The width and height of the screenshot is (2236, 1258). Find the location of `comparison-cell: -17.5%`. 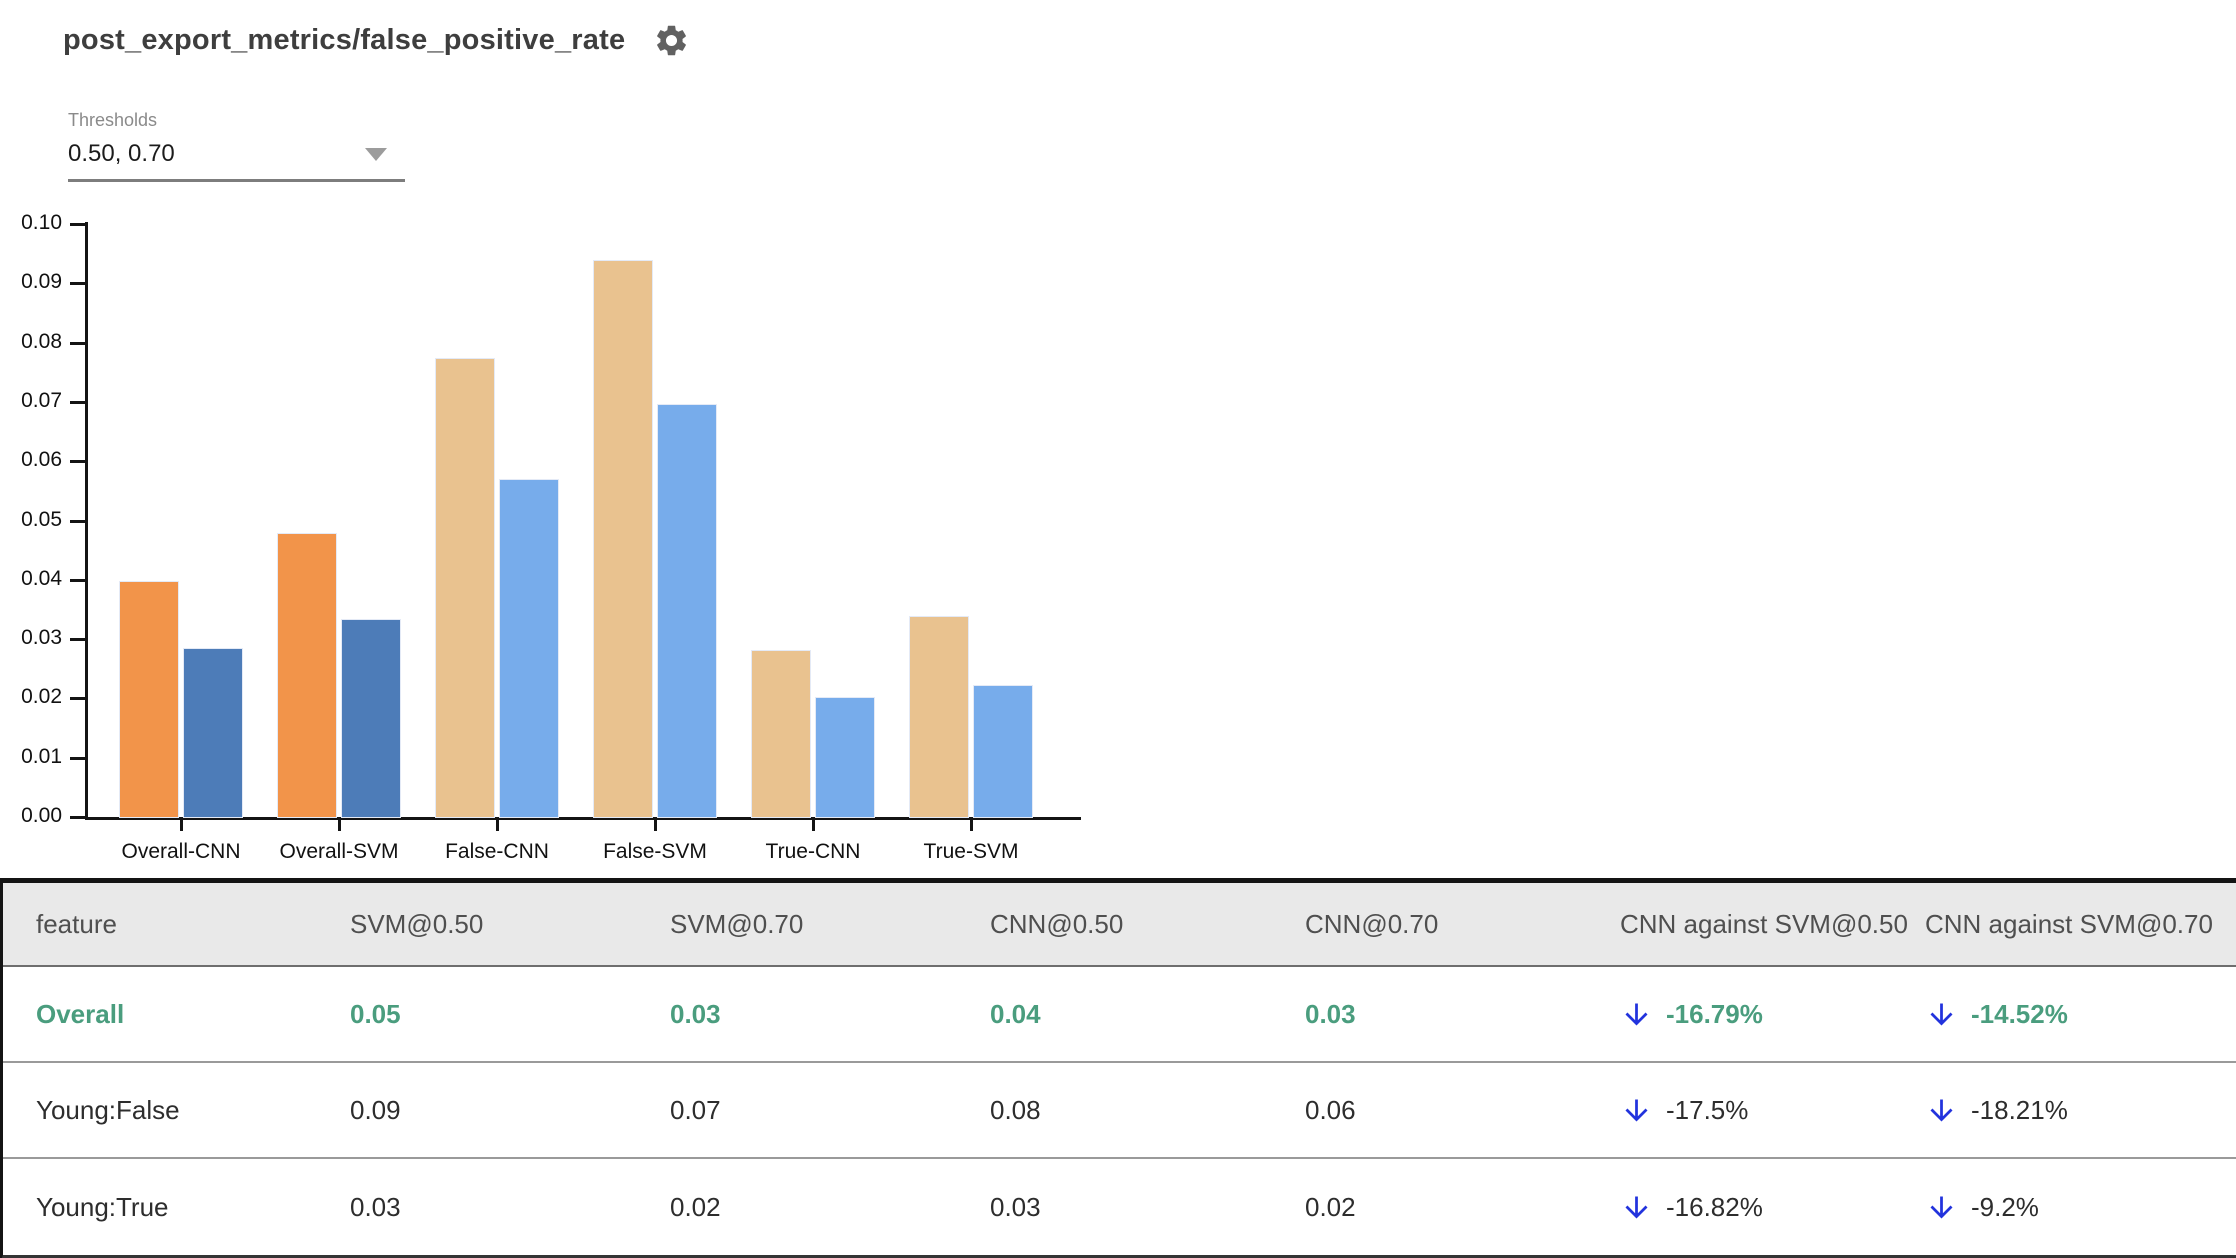

comparison-cell: -17.5% is located at coordinates (1772, 1110).